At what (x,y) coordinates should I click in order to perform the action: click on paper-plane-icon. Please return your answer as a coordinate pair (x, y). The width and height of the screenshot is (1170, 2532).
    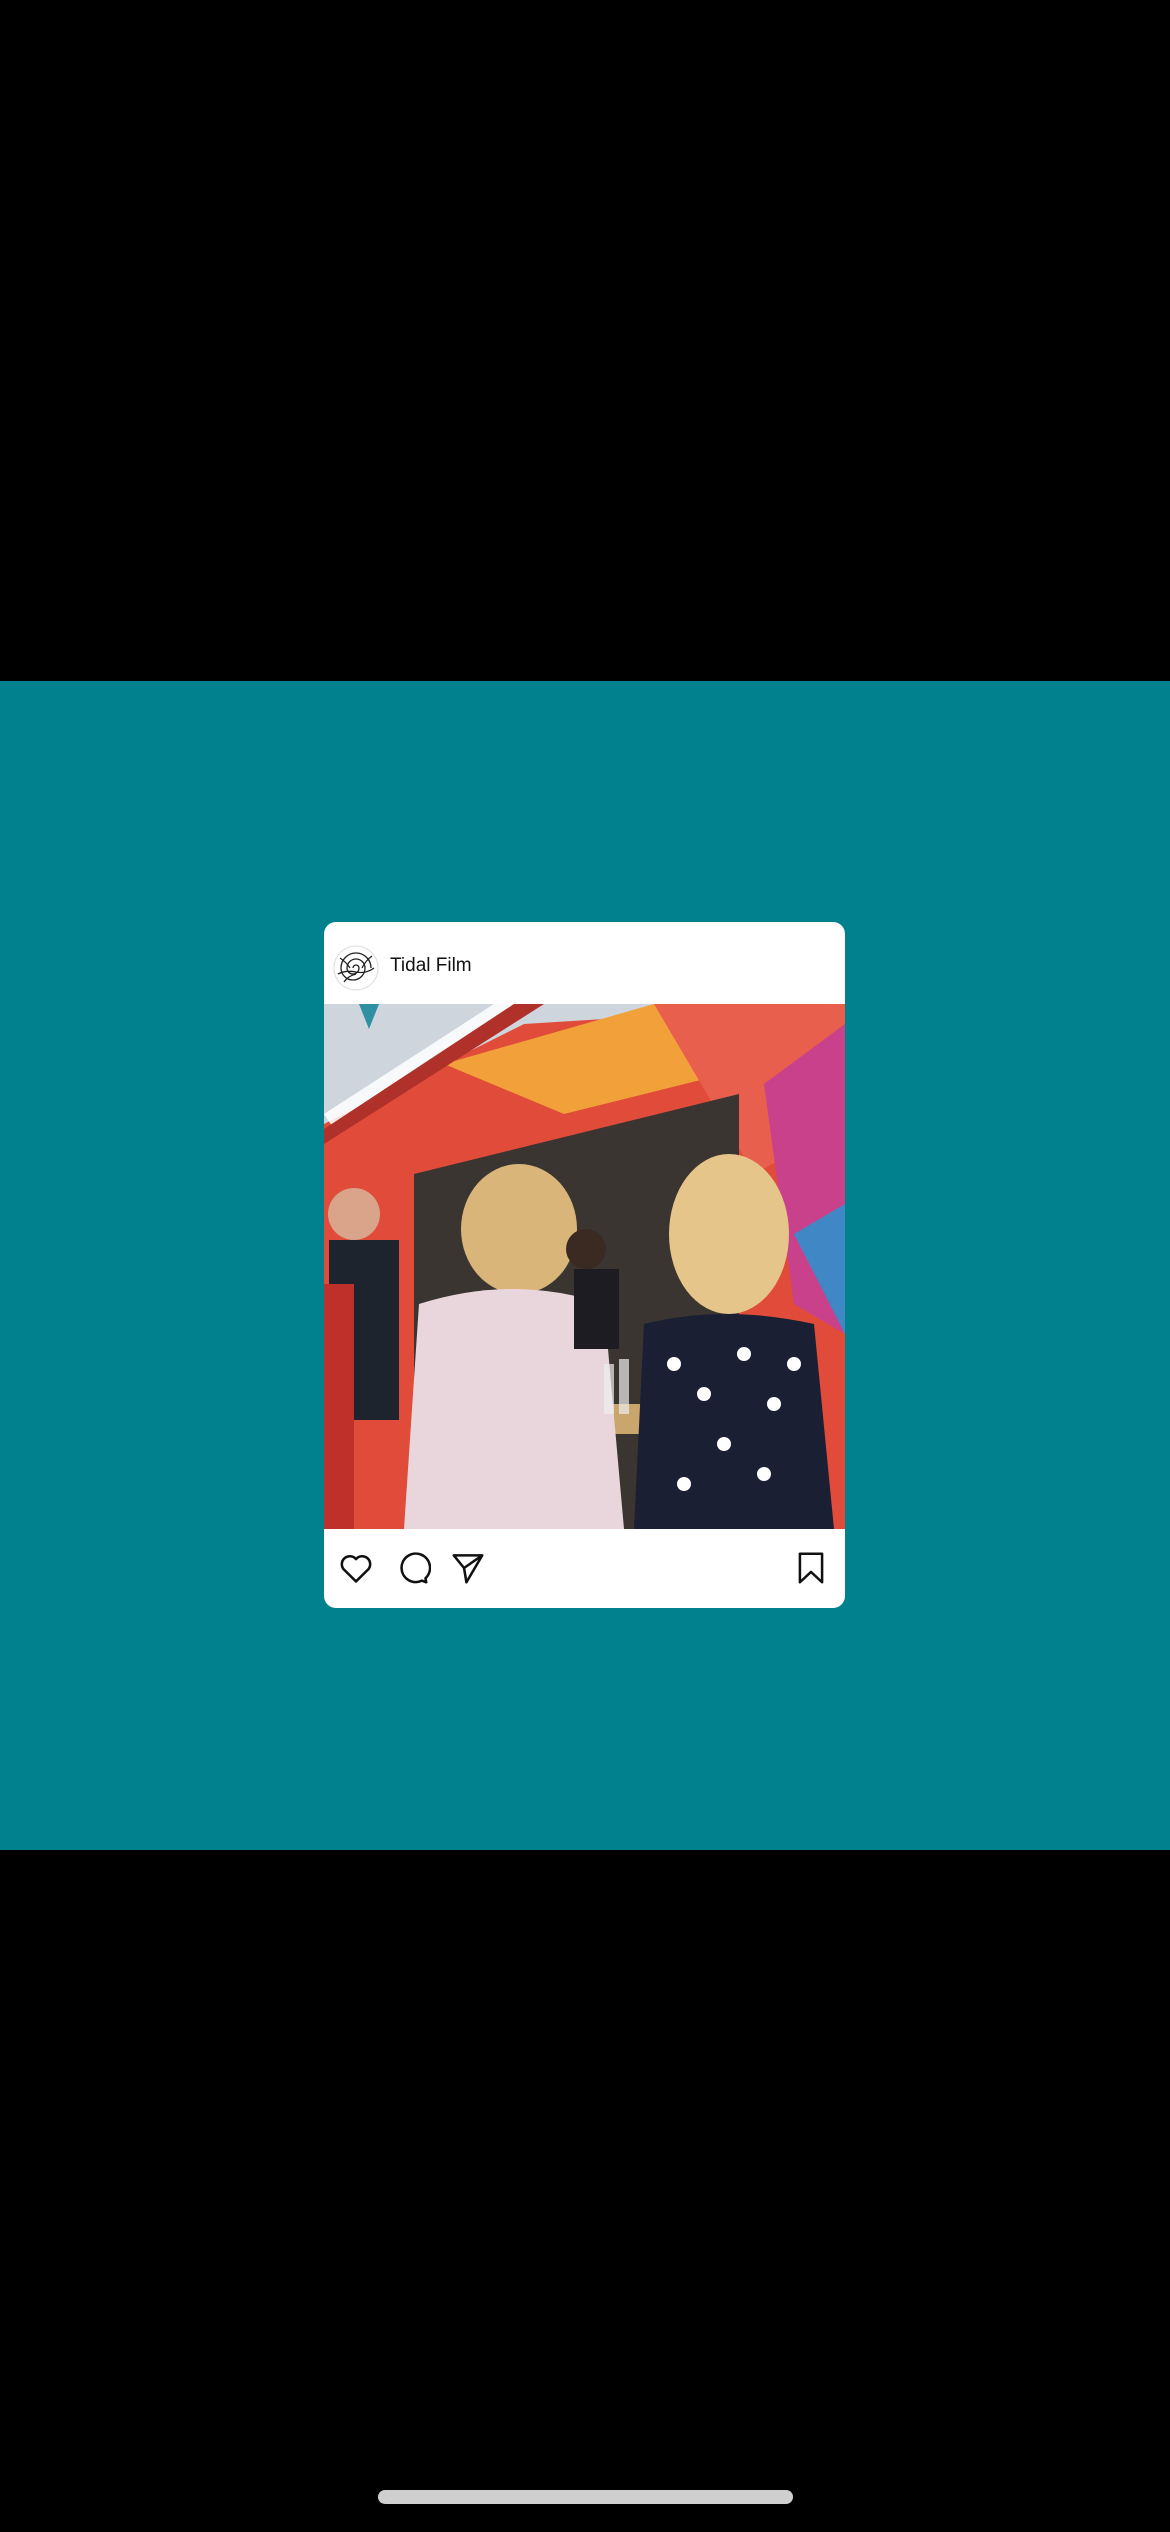
    Looking at the image, I should click on (468, 1568).